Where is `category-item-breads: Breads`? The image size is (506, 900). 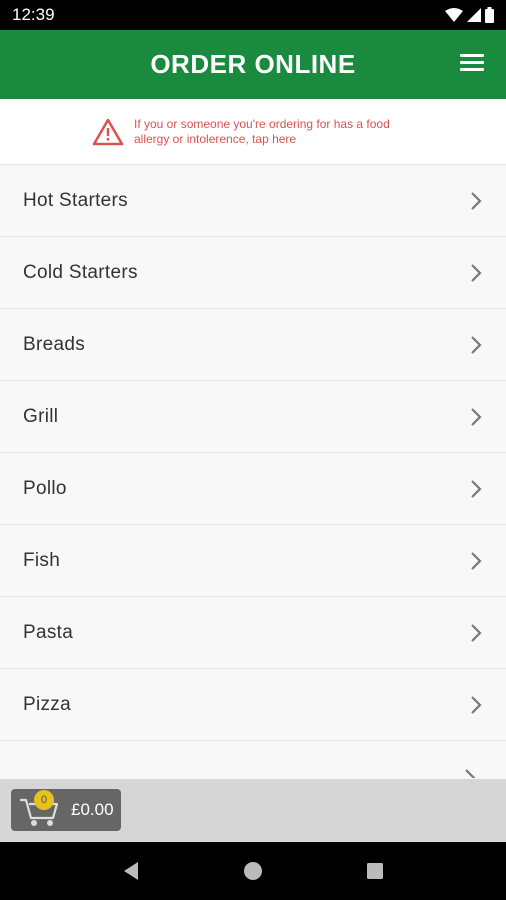 category-item-breads: Breads is located at coordinates (253, 345).